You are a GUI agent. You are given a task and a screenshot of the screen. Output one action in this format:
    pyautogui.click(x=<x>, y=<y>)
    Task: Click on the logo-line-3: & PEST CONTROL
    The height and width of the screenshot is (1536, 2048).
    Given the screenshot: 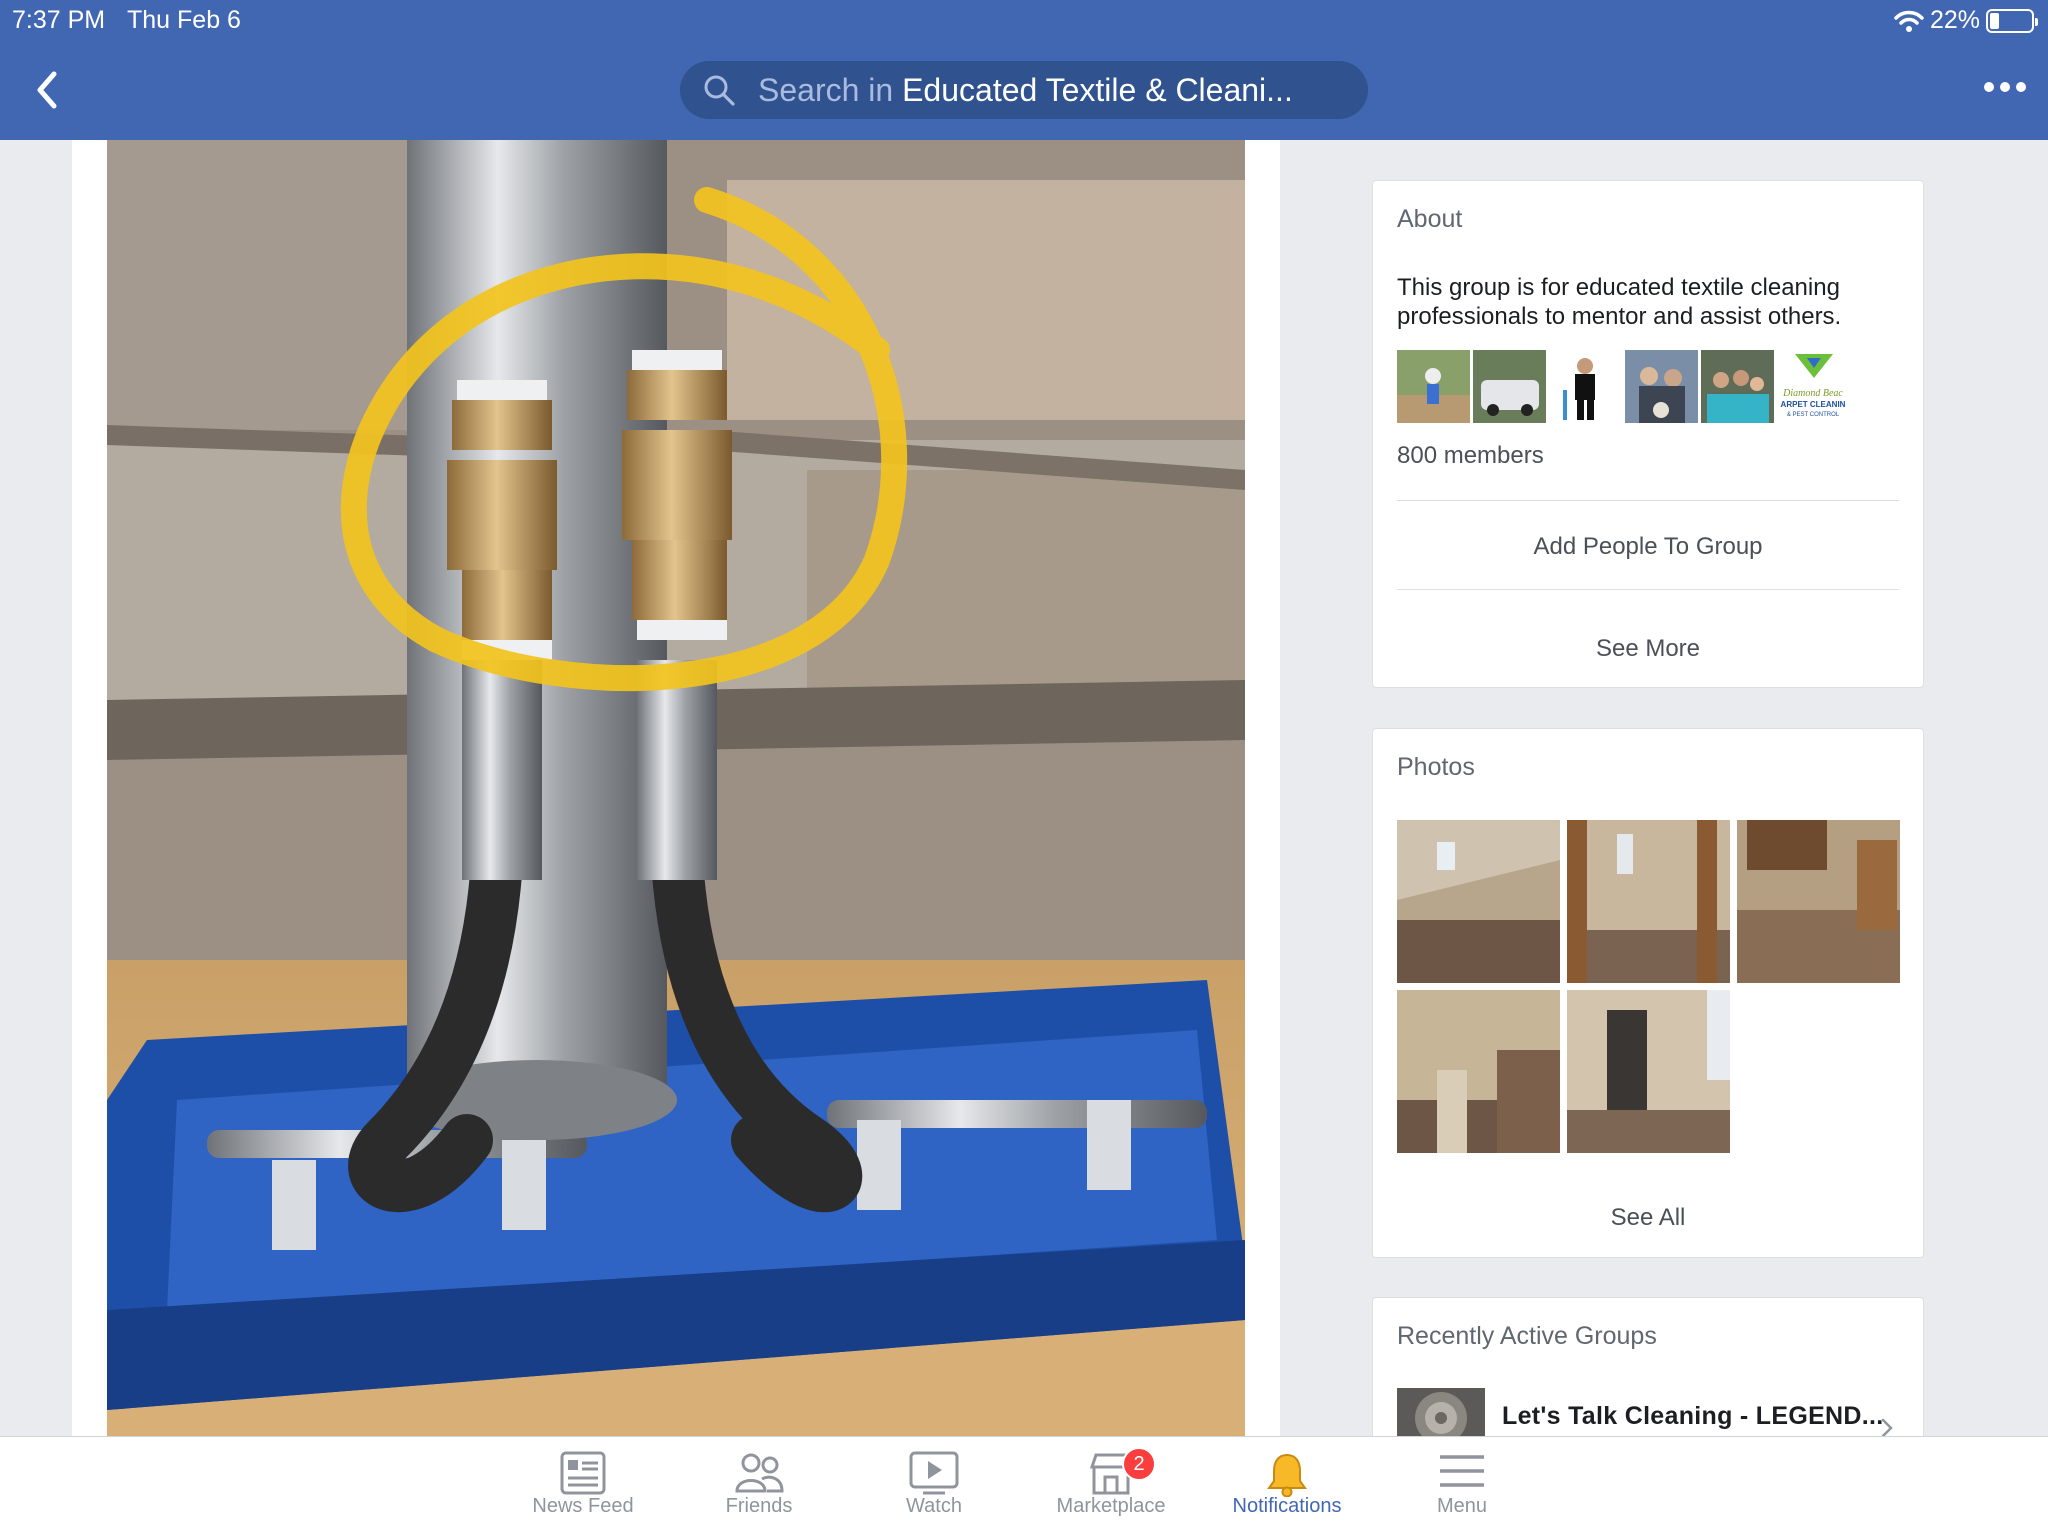 What is the action you would take?
    pyautogui.click(x=1813, y=415)
    